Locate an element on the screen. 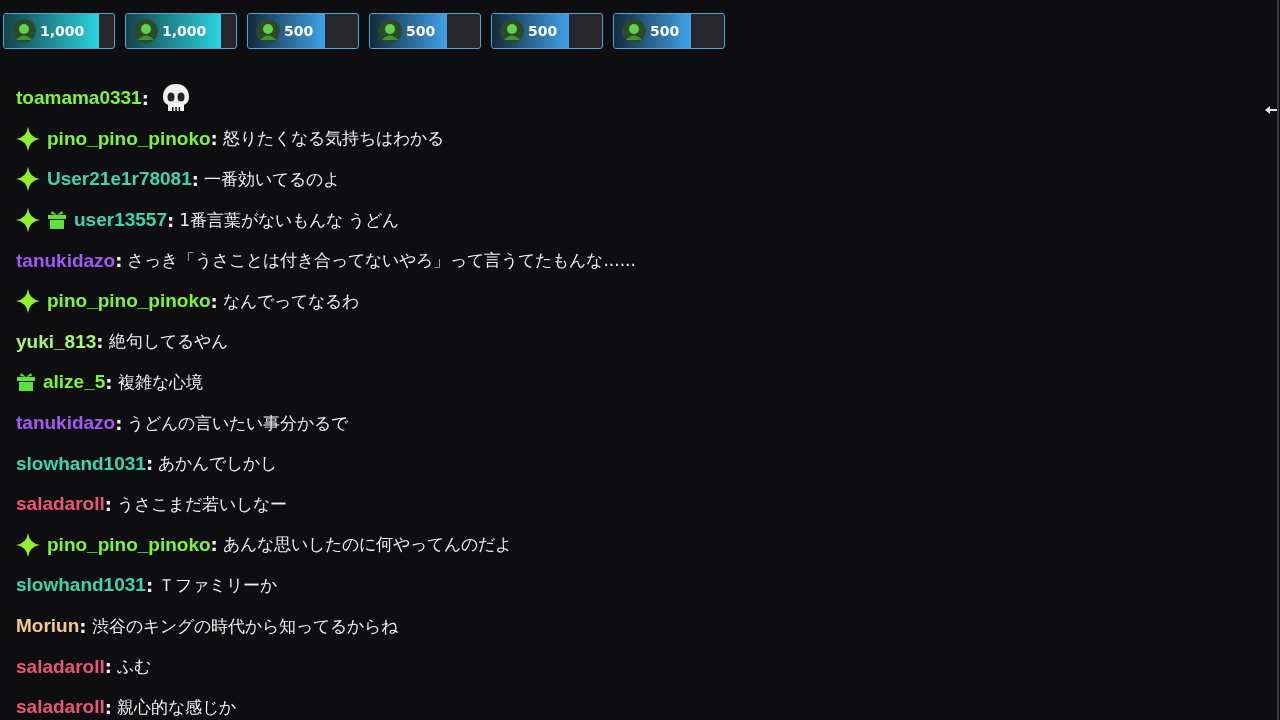  chat-username: alize_5 is located at coordinates (74, 382).